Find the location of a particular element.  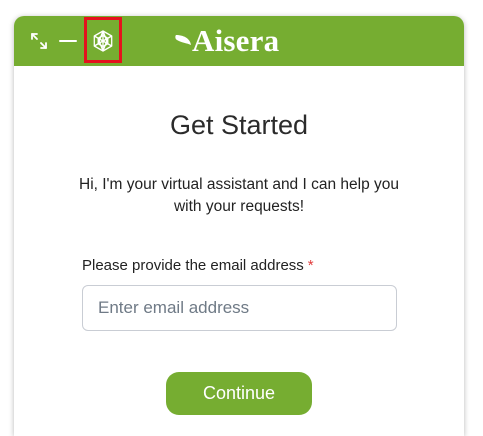

page-title: Get Started is located at coordinates (239, 125).